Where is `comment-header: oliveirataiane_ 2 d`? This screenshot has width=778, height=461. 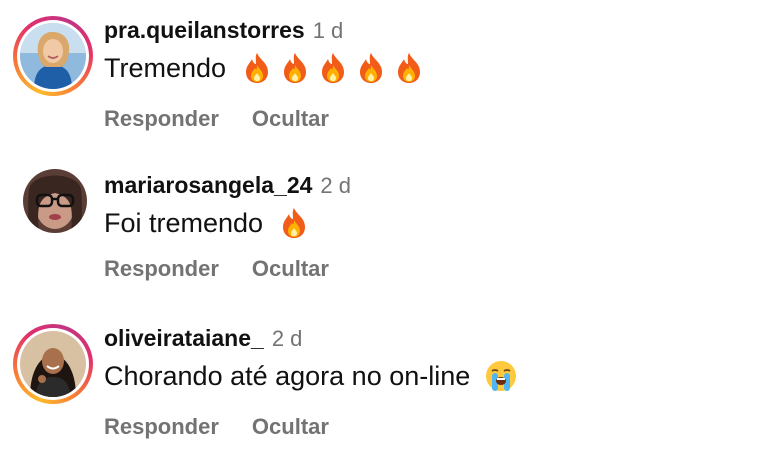 comment-header: oliveirataiane_ 2 d is located at coordinates (203, 338).